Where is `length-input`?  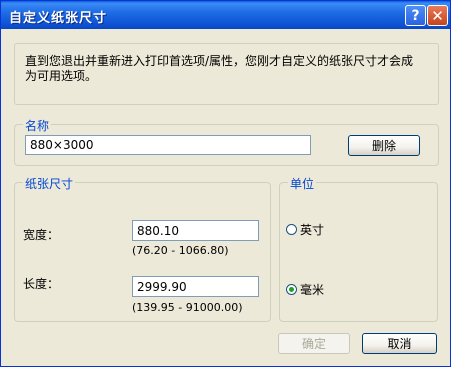 length-input is located at coordinates (195, 286).